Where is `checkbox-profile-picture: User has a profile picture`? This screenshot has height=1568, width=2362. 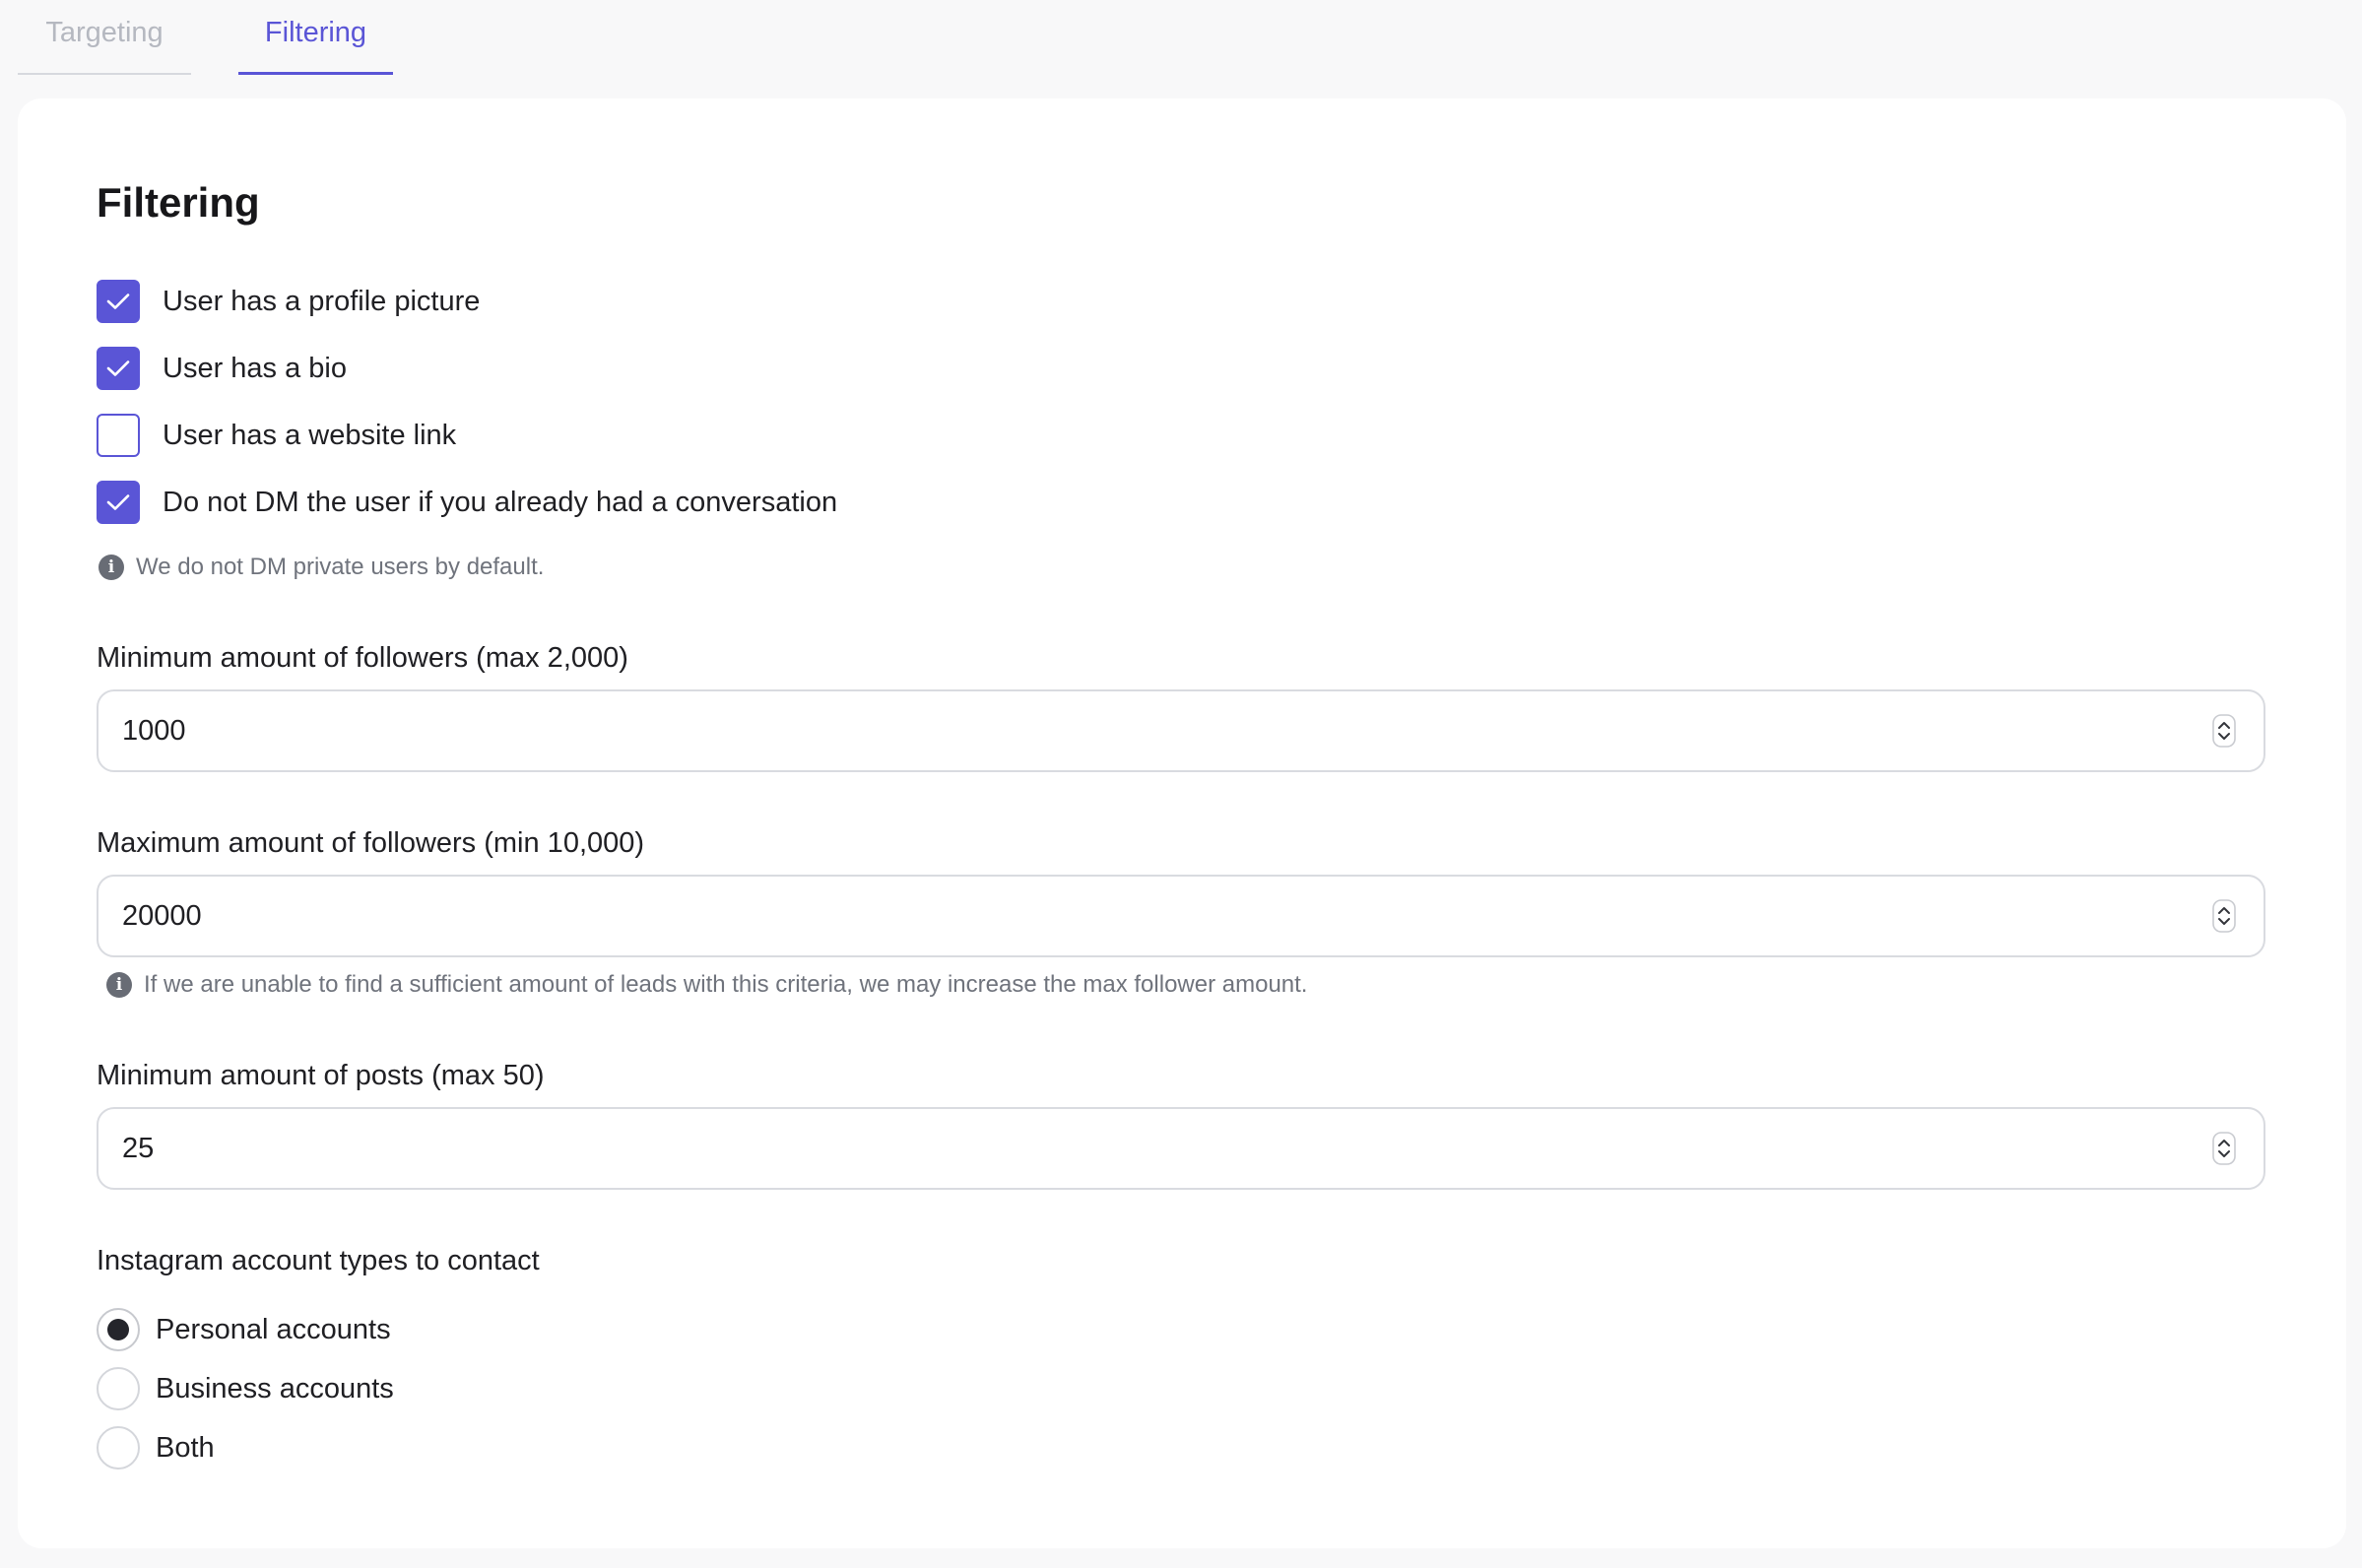
checkbox-profile-picture: User has a profile picture is located at coordinates (288, 301).